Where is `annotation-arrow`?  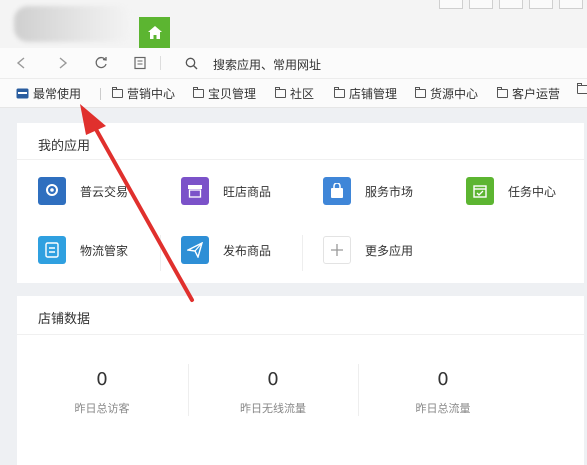
annotation-arrow is located at coordinates (137, 203).